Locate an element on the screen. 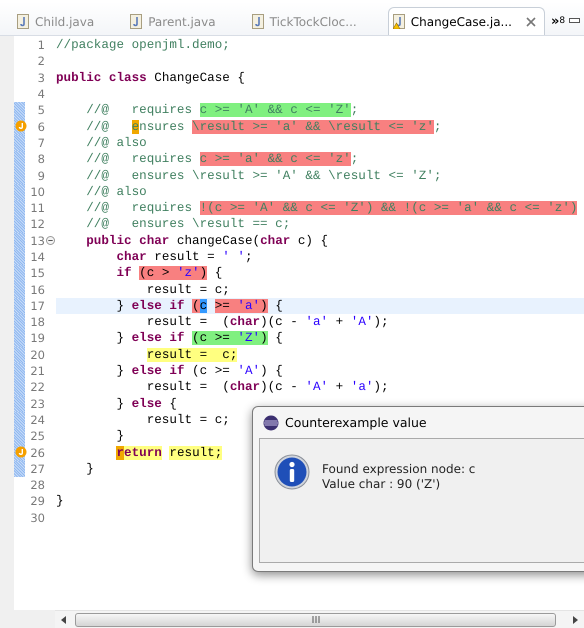 The image size is (584, 628). editor-tab: Child.java is located at coordinates (58, 21).